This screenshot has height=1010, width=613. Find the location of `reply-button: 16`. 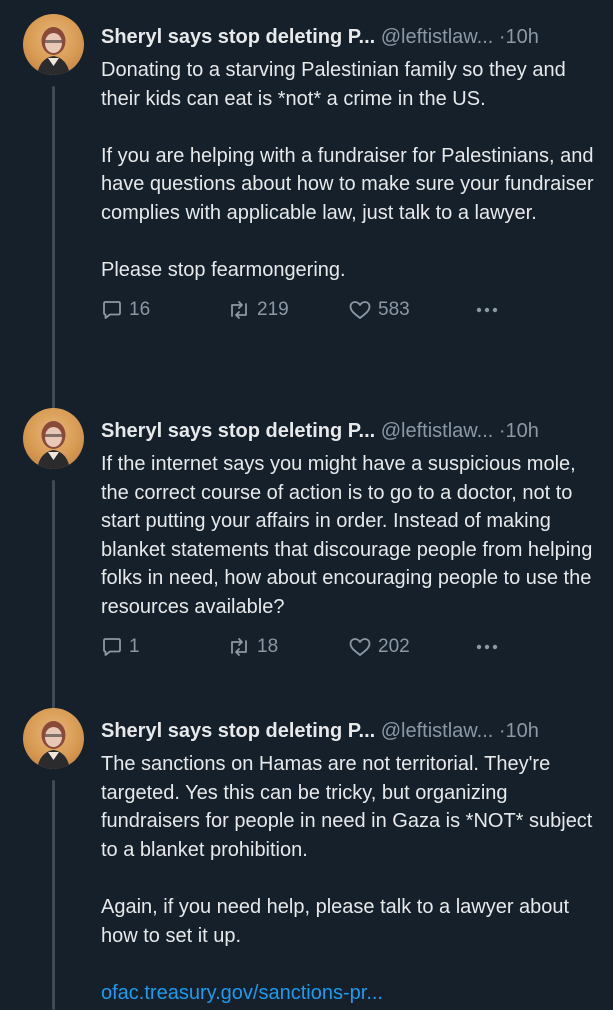

reply-button: 16 is located at coordinates (125, 310).